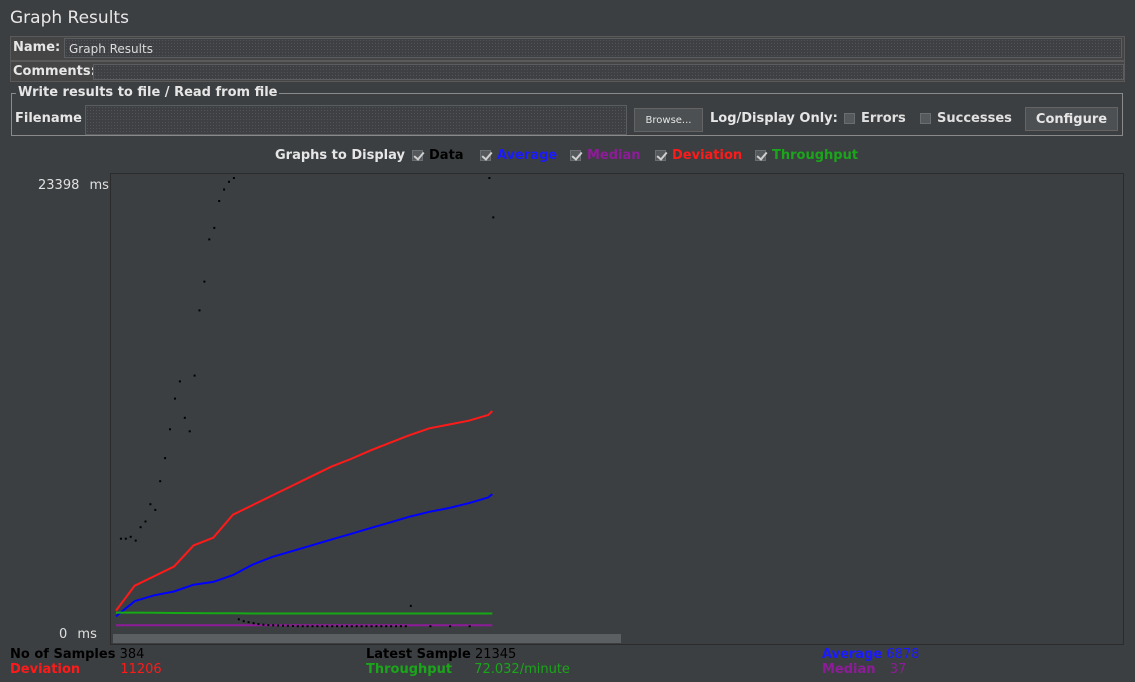  I want to click on latest-sample-stat: Latest Sample 21345, so click(441, 654).